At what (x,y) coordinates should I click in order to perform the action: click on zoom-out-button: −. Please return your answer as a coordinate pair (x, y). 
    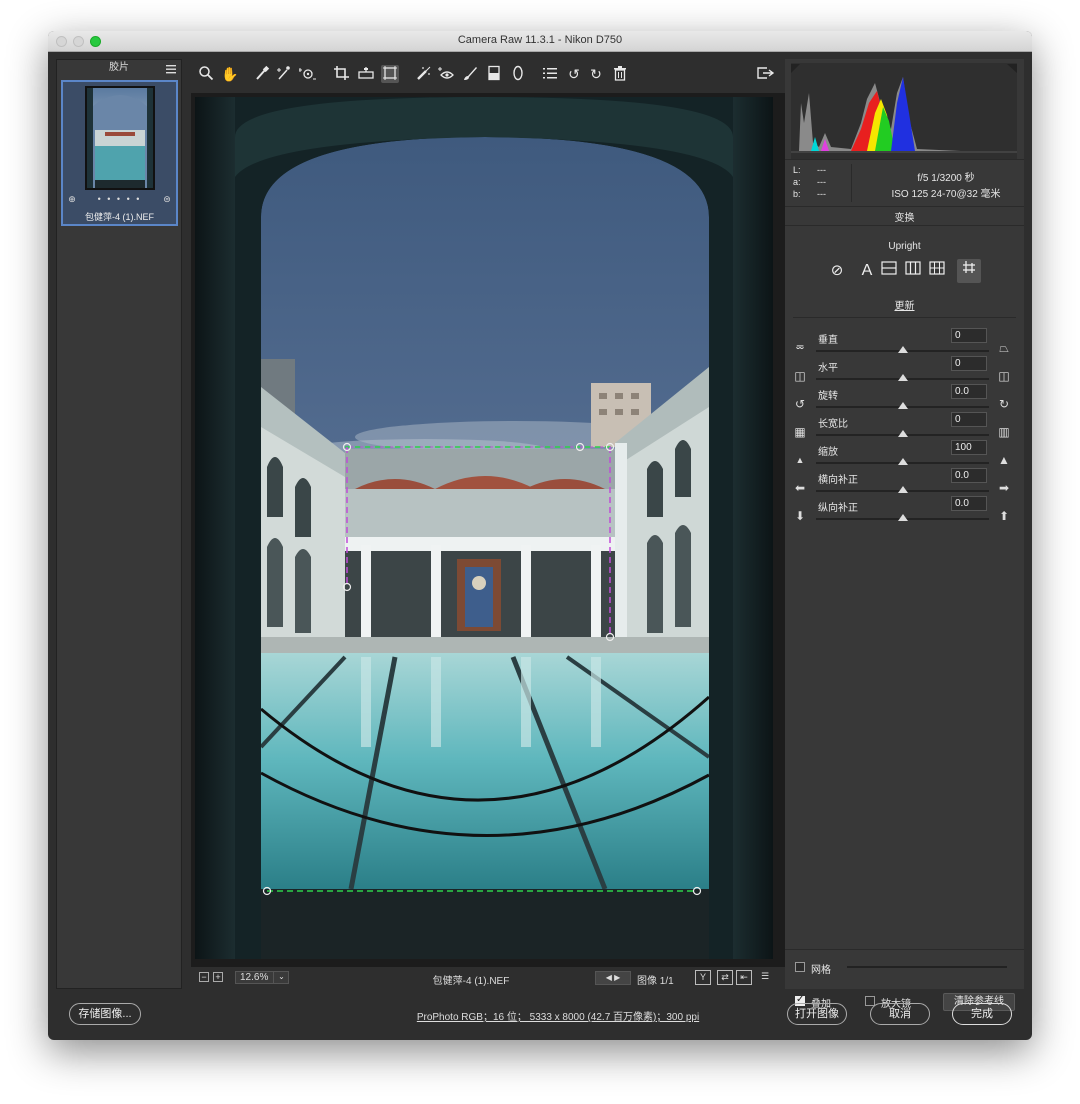
    Looking at the image, I should click on (204, 977).